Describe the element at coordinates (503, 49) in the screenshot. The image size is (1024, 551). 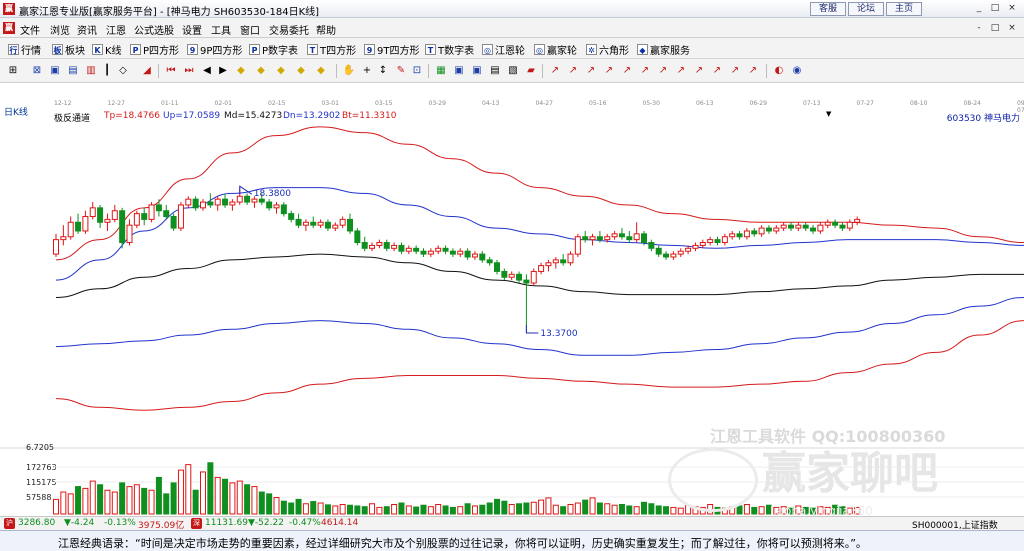
I see `toolbar-gann-wheel-button: ◎ 江恩轮` at that location.